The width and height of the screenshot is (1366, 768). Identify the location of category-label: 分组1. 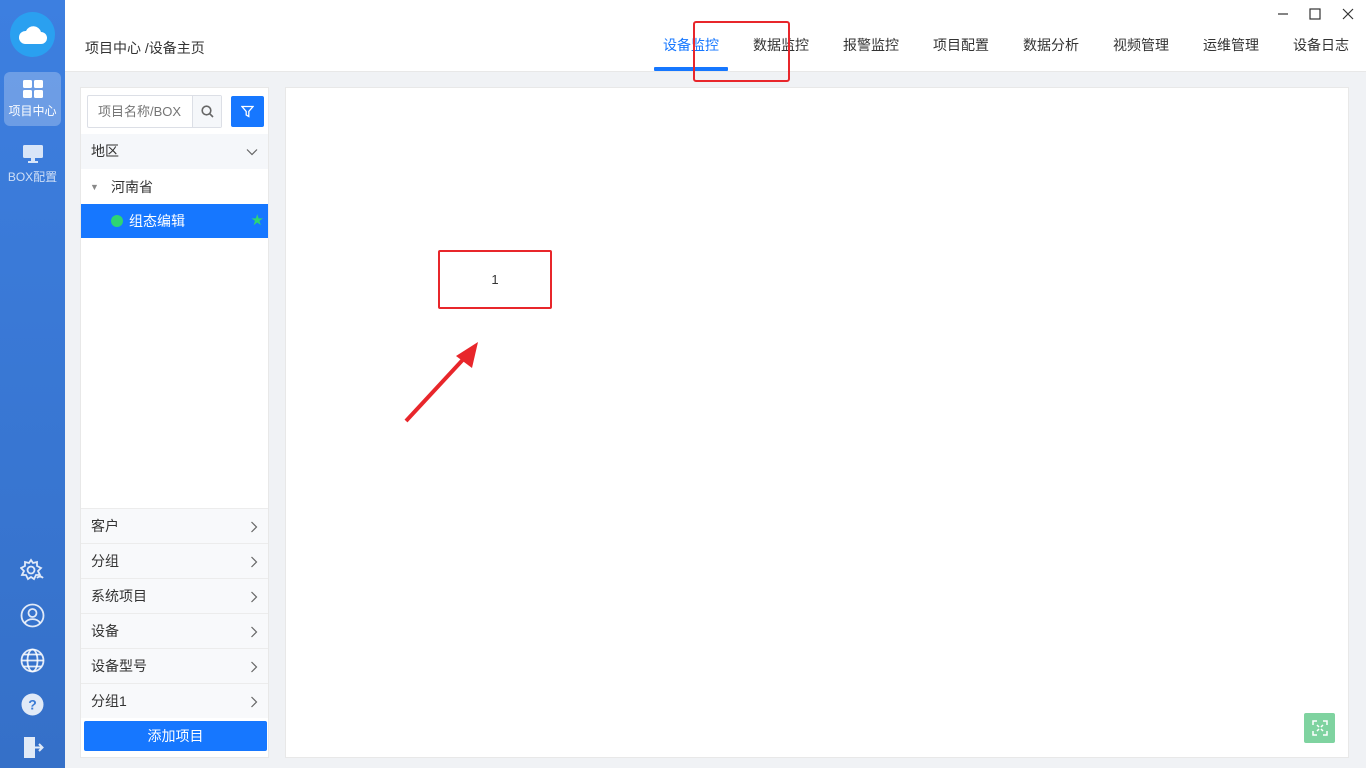
(109, 701).